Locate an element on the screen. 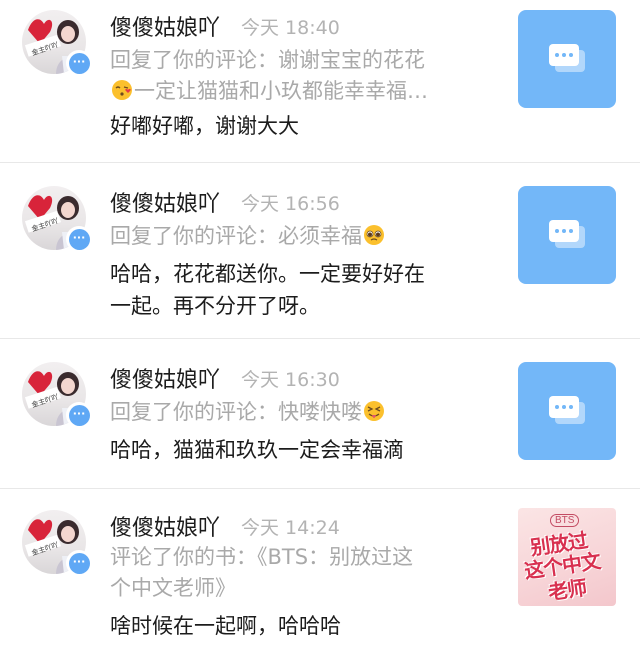 This screenshot has width=640, height=653. comment-text: 啥时候在一起啊，哈哈哈 is located at coordinates (225, 626).